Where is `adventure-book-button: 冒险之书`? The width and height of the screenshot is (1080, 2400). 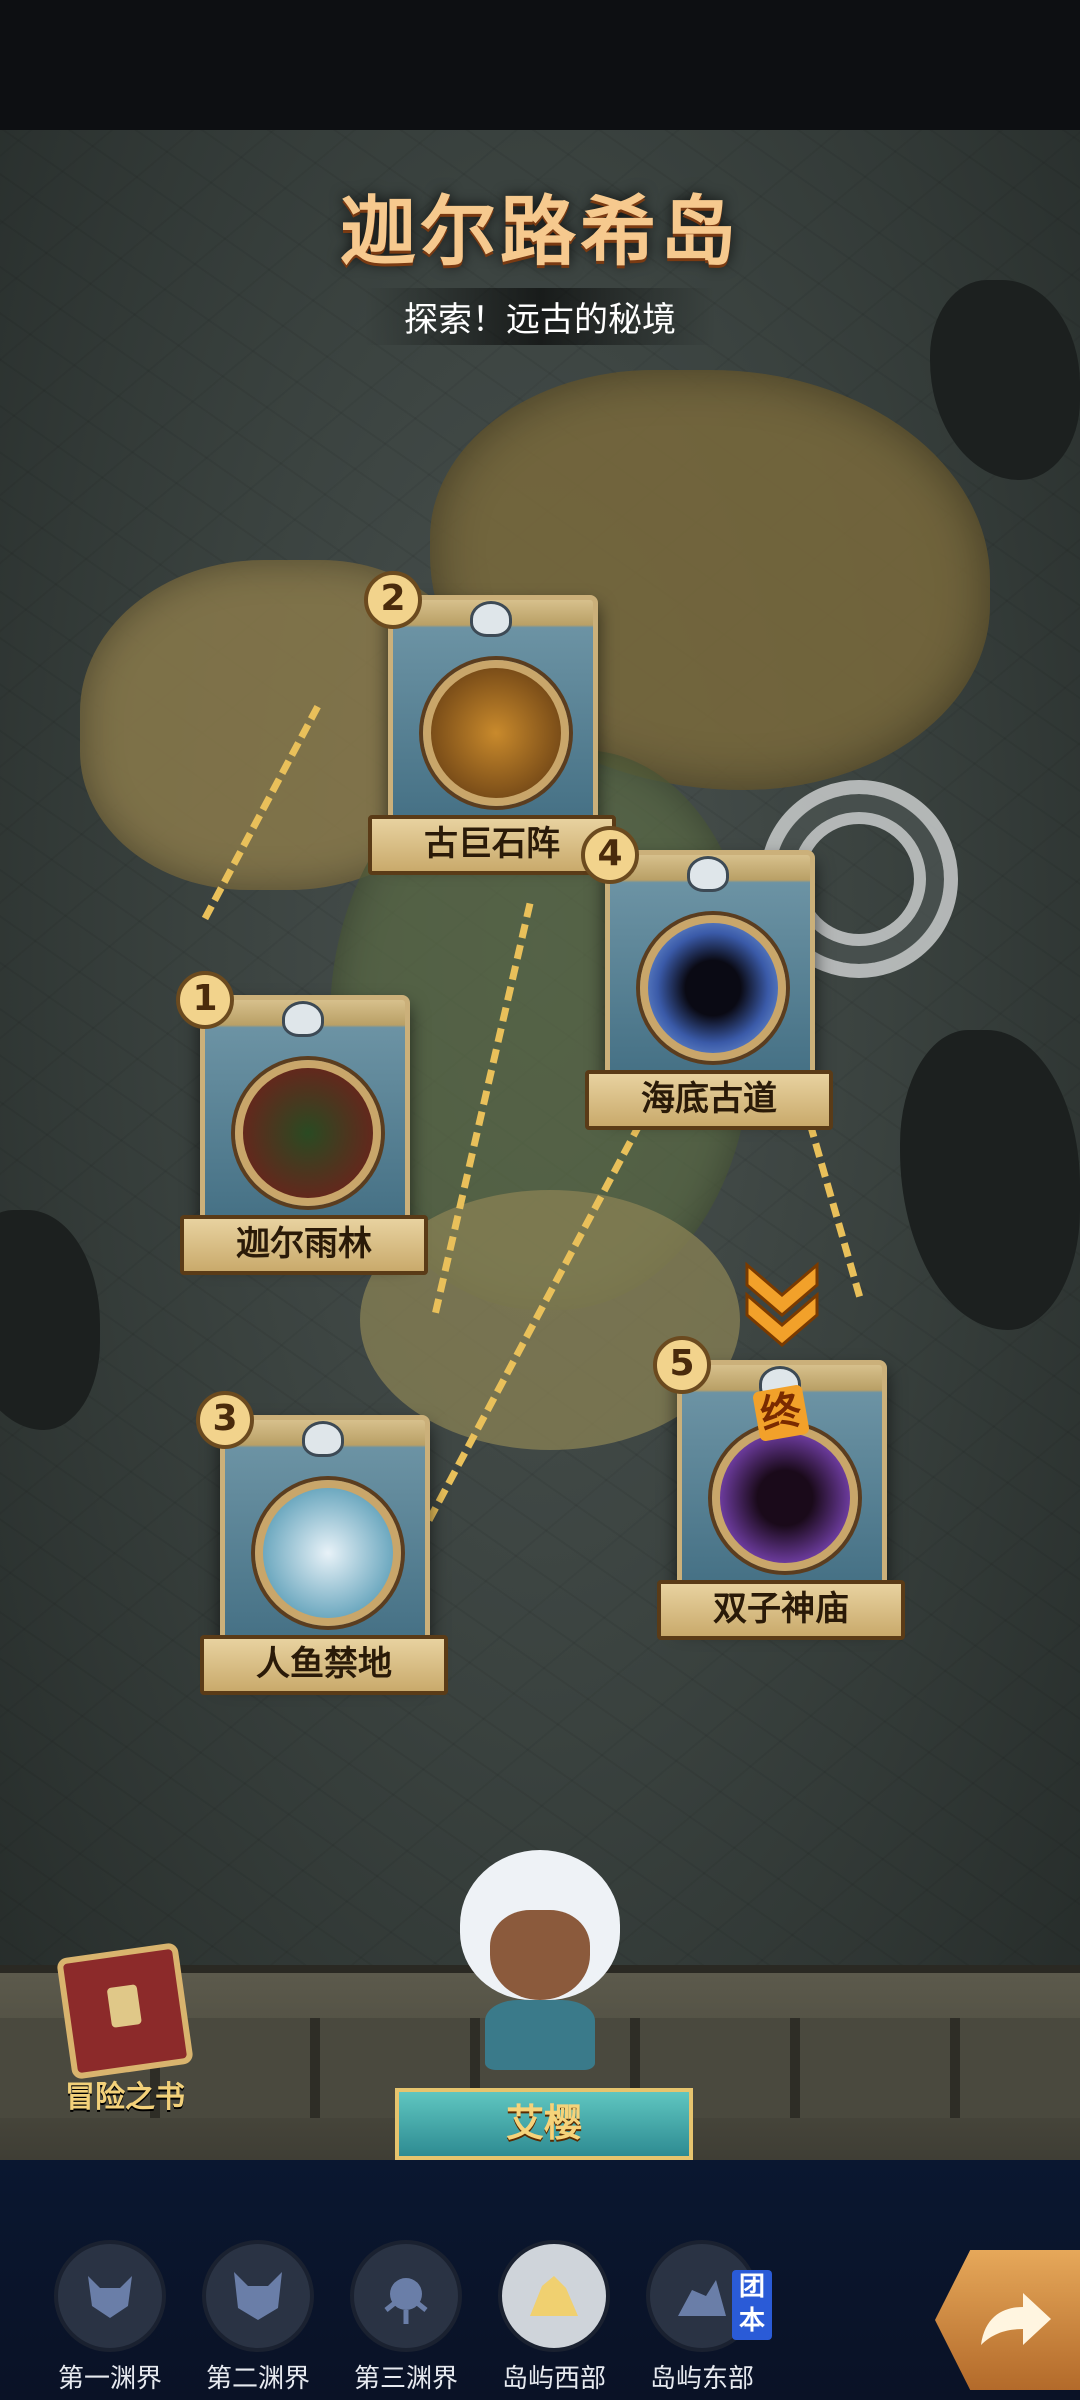
adventure-book-button: 冒险之书 is located at coordinates (125, 2029).